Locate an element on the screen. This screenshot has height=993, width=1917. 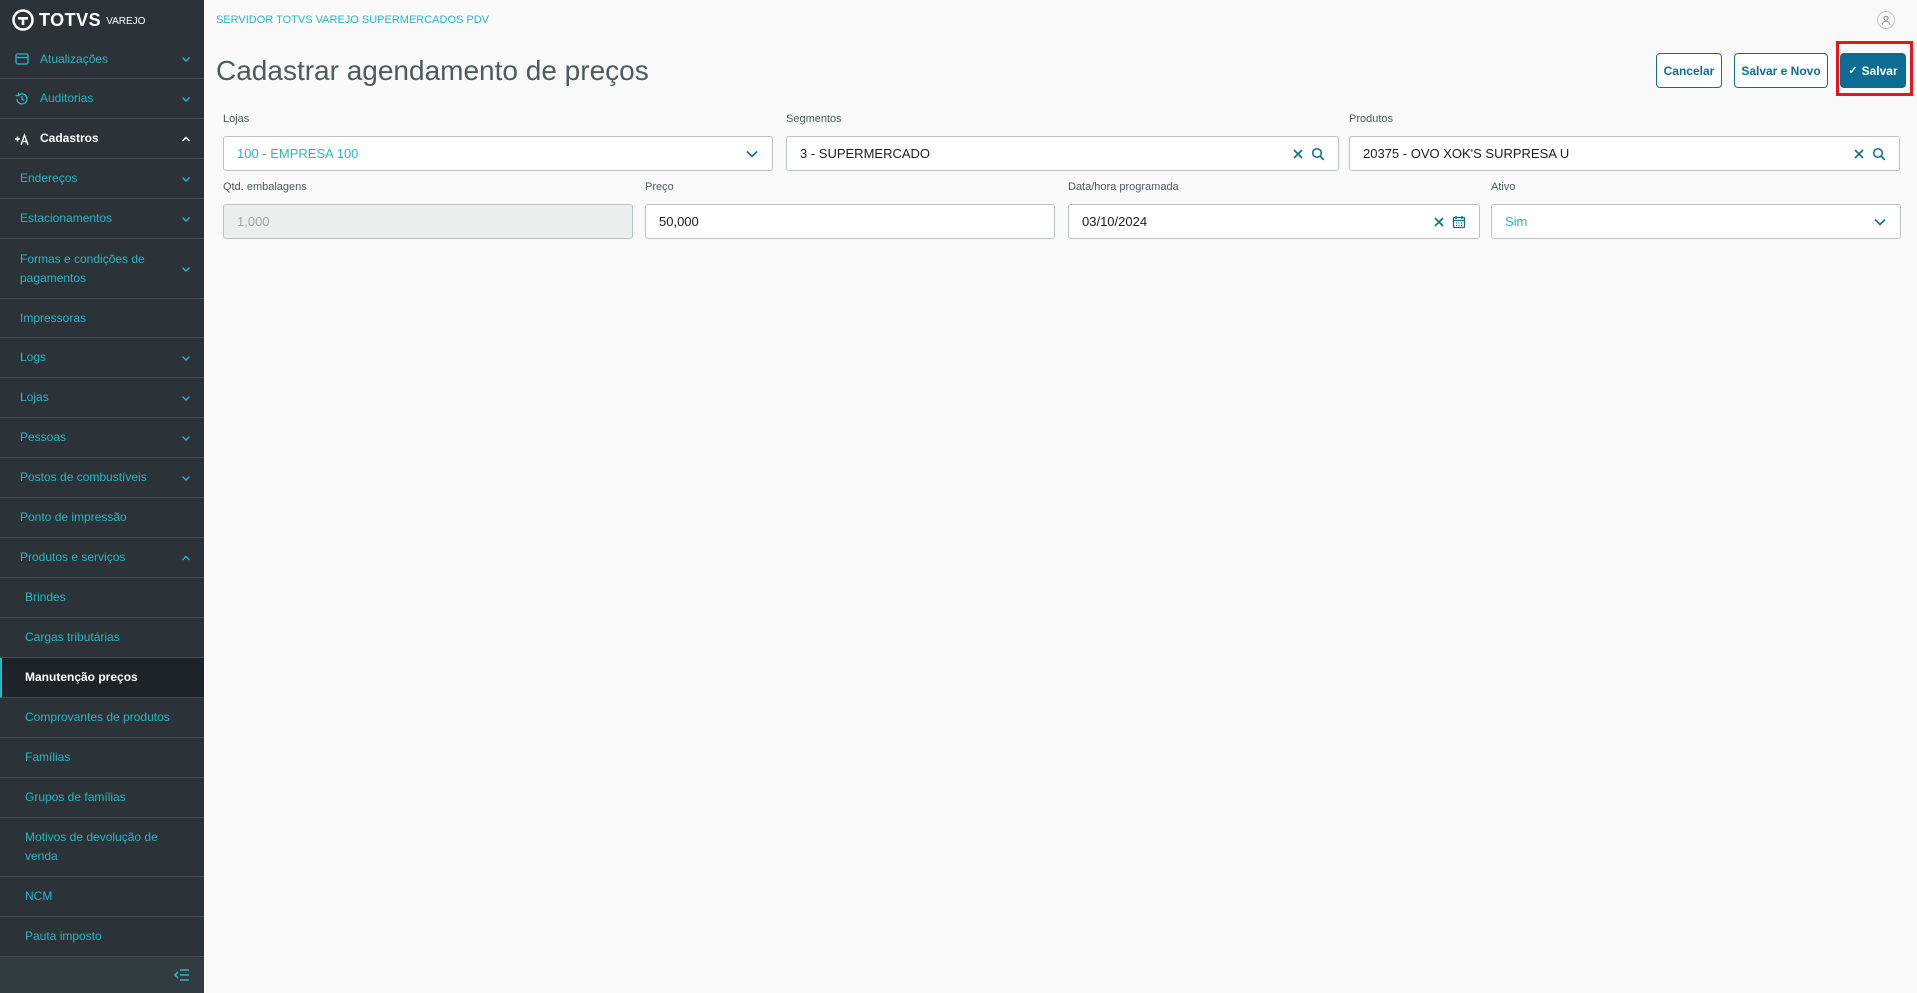
sidebar-item-grupos-de-familias: Grupos de famílias is located at coordinates (102, 798).